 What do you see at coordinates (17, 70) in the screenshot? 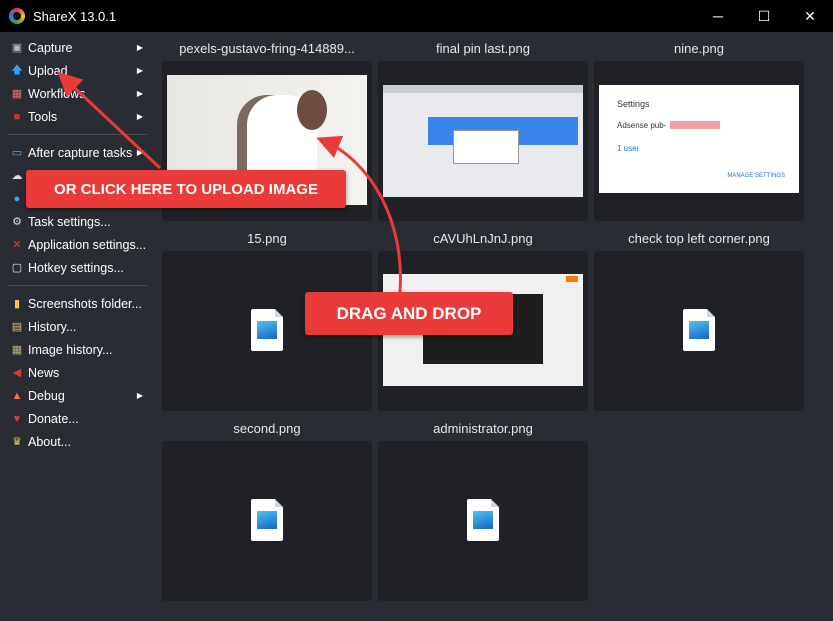
I see `upload-arrow-icon: 🡅` at bounding box center [17, 70].